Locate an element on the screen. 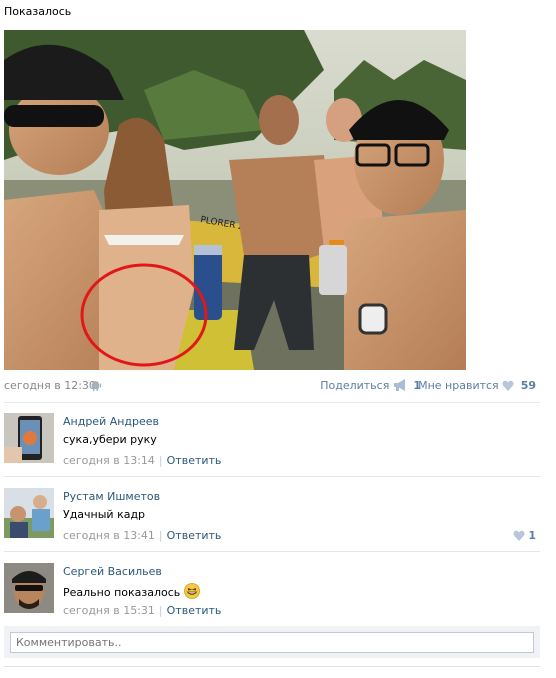  comment-meta: сегодня в 15:31 | Ответить is located at coordinates (142, 610).